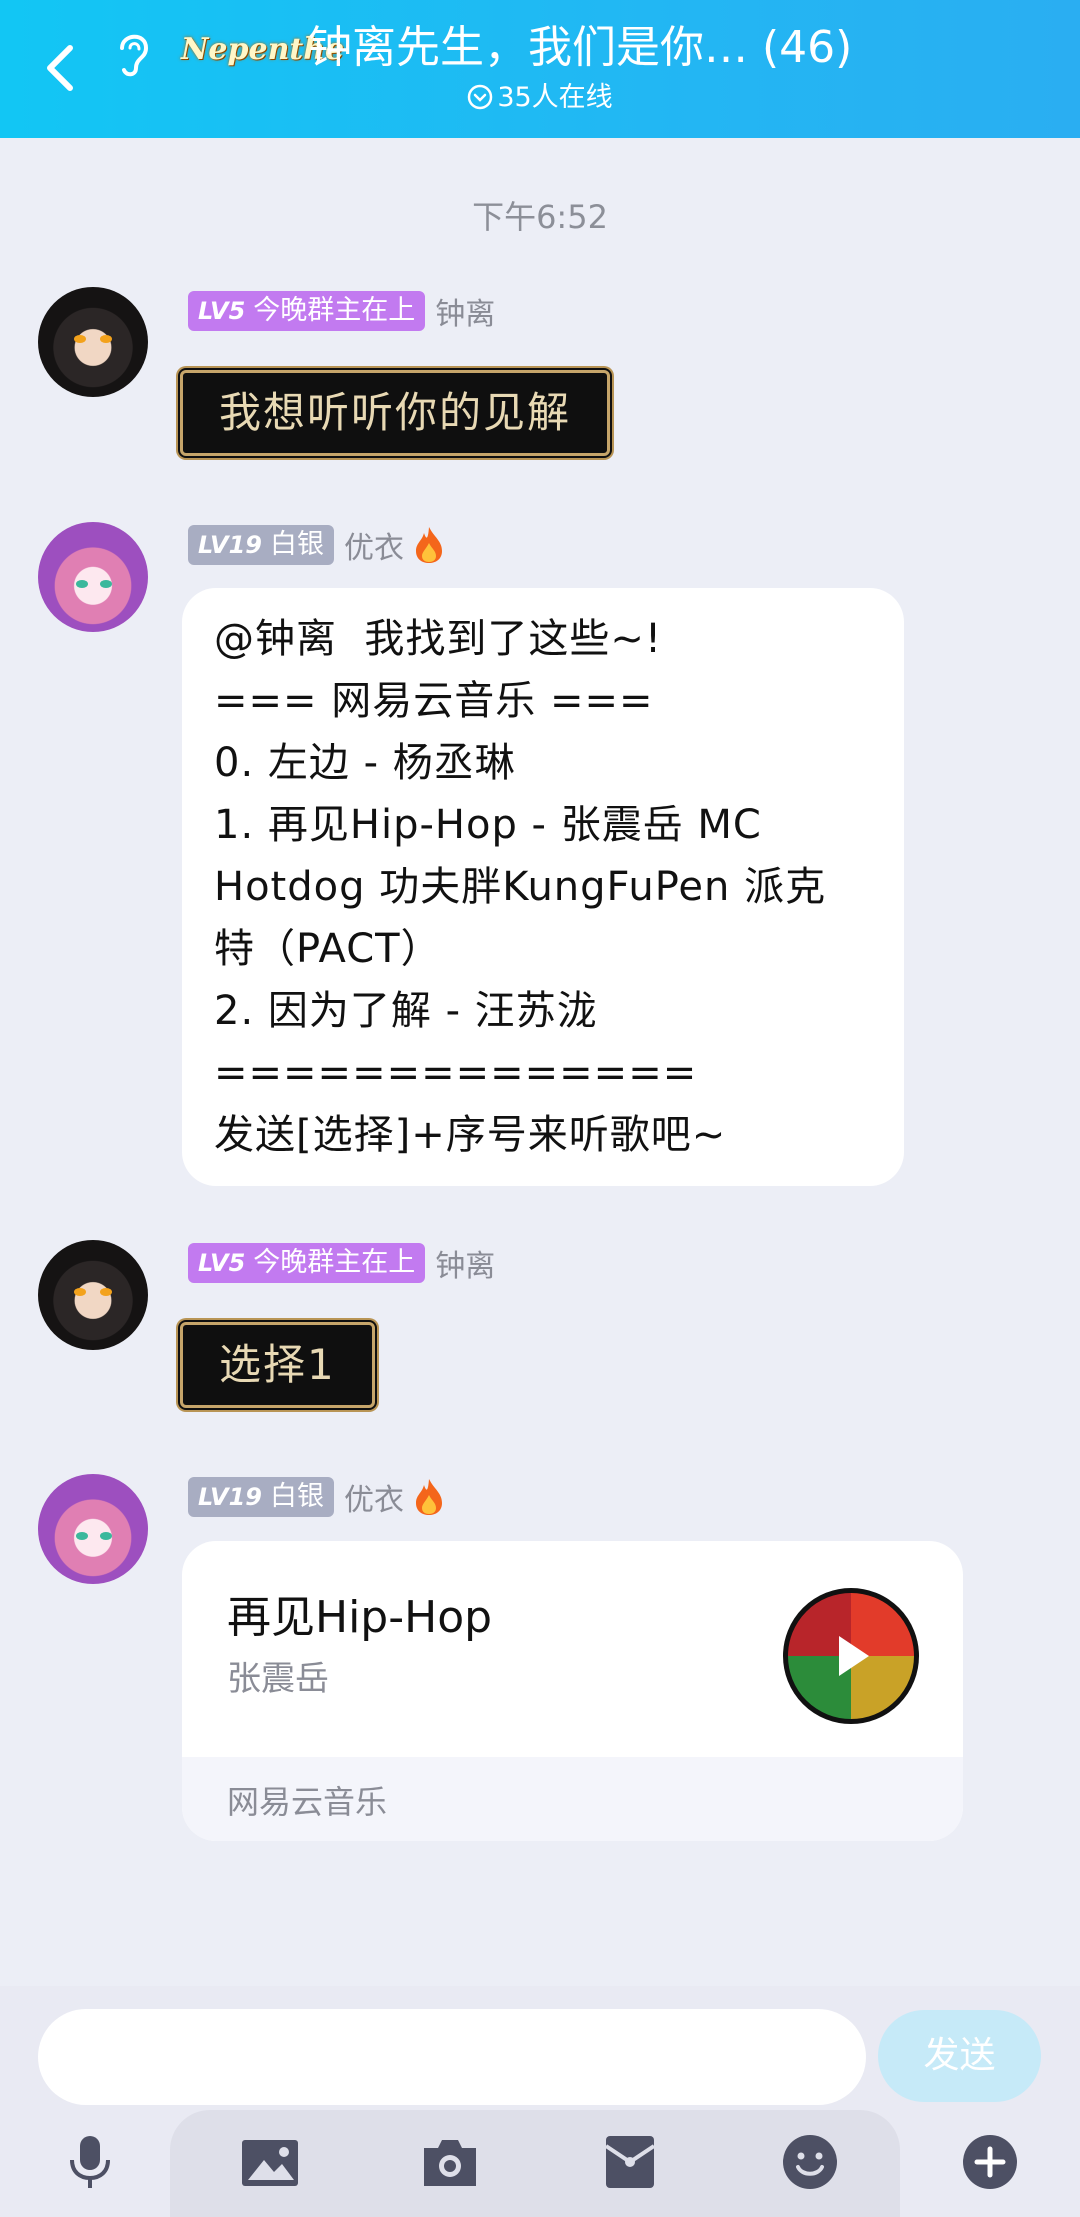 The width and height of the screenshot is (1080, 2217). I want to click on album-cover, so click(851, 1656).